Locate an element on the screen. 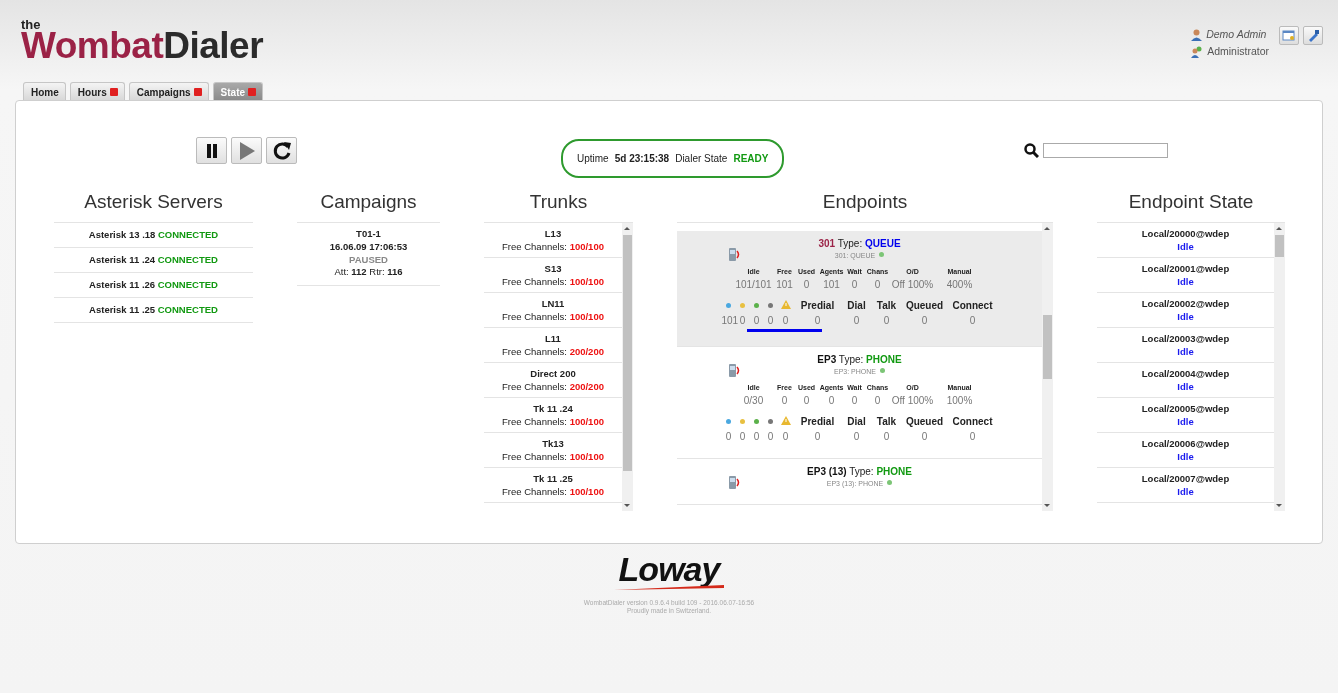 The width and height of the screenshot is (1338, 693). stat-value: 400% is located at coordinates (959, 285).